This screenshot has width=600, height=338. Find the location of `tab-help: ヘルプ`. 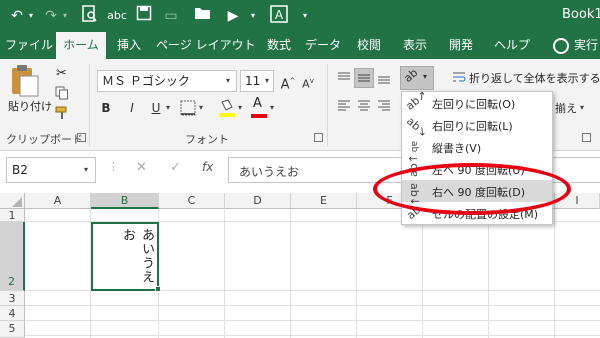

tab-help: ヘルプ is located at coordinates (512, 45).